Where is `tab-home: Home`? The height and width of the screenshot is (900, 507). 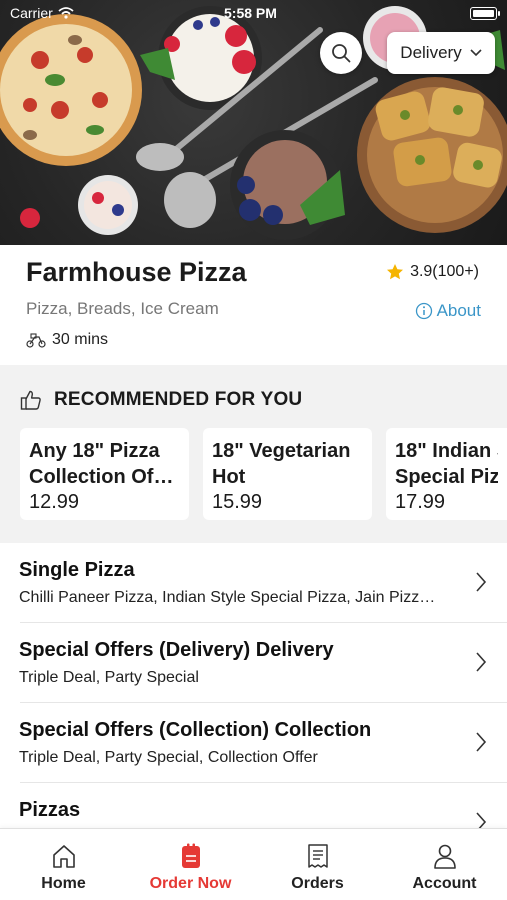 tab-home: Home is located at coordinates (63, 864).